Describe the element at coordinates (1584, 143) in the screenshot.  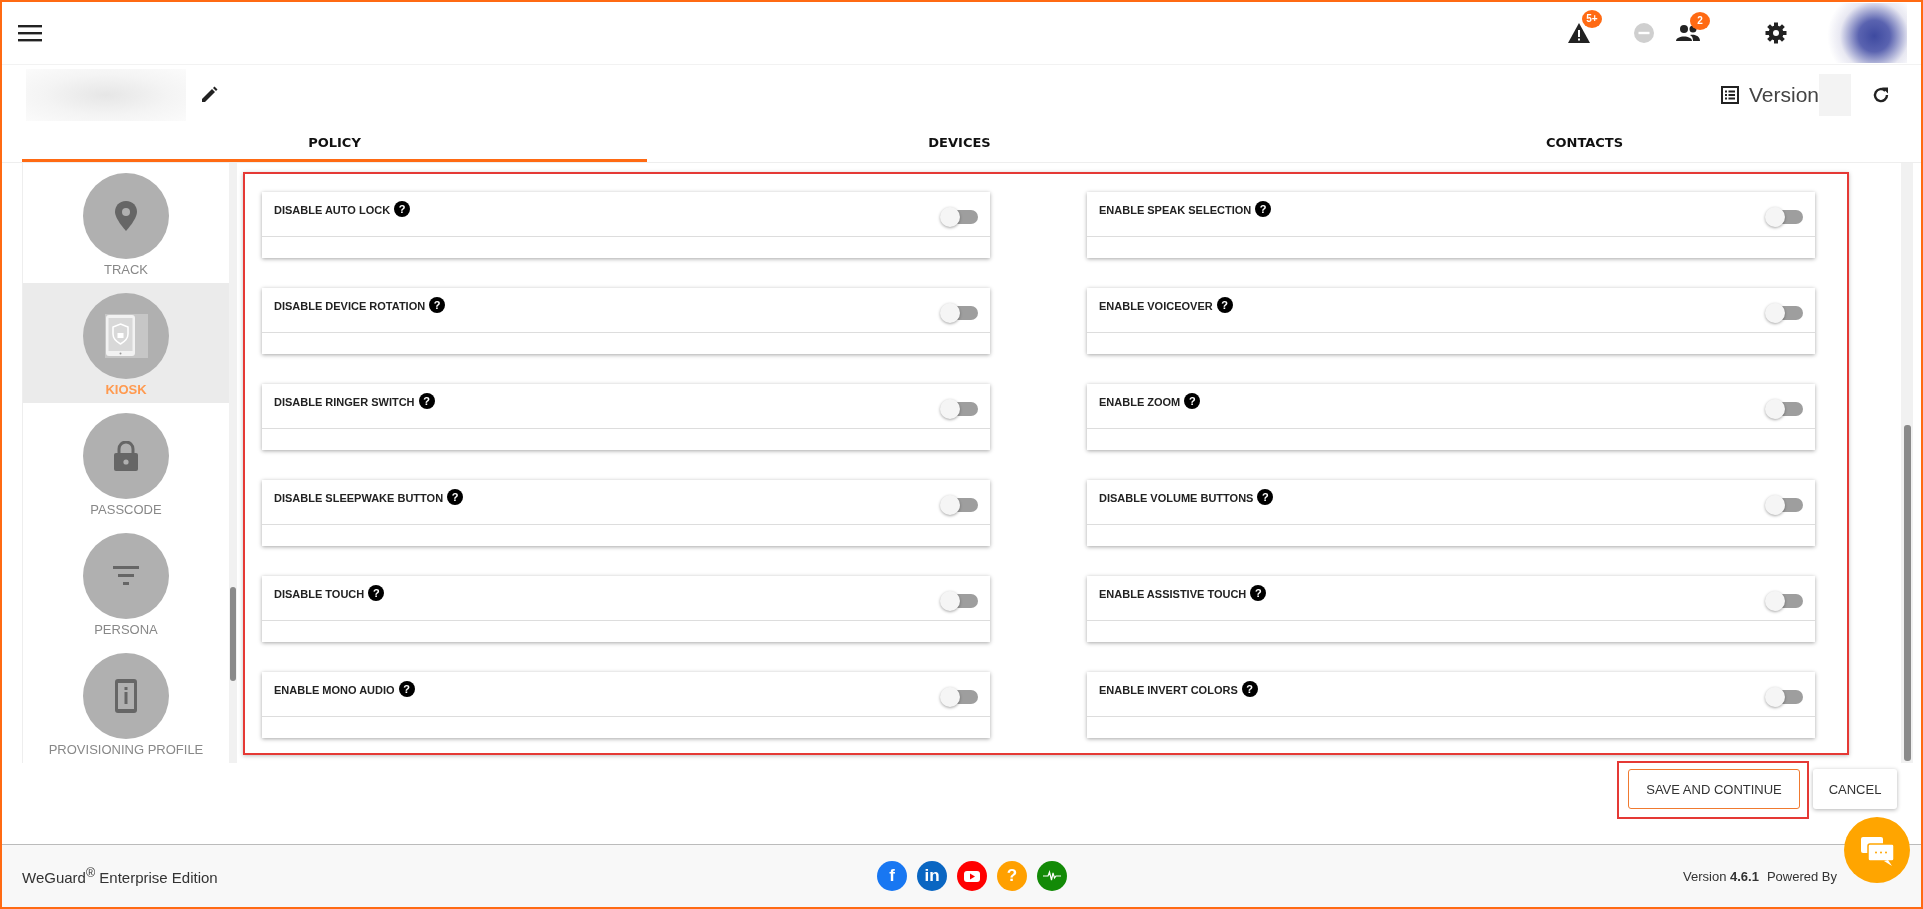
I see `tab: CONTACTS` at that location.